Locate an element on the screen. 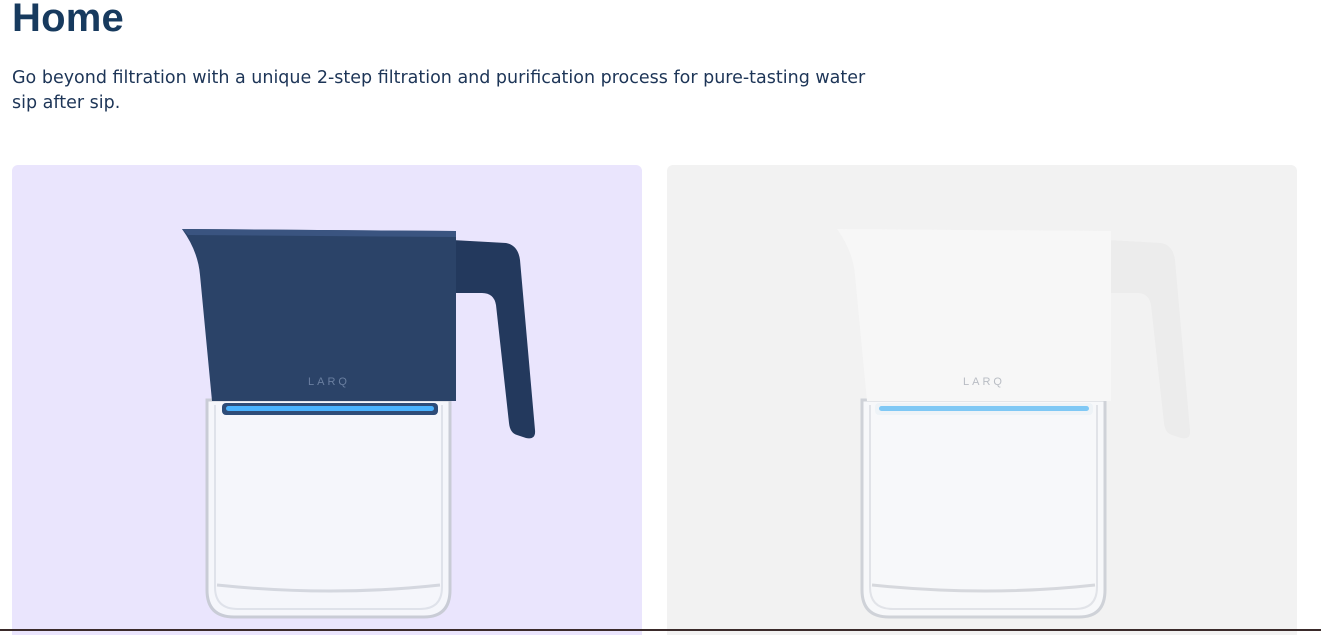 The height and width of the screenshot is (635, 1321). page-title: Home is located at coordinates (68, 20).